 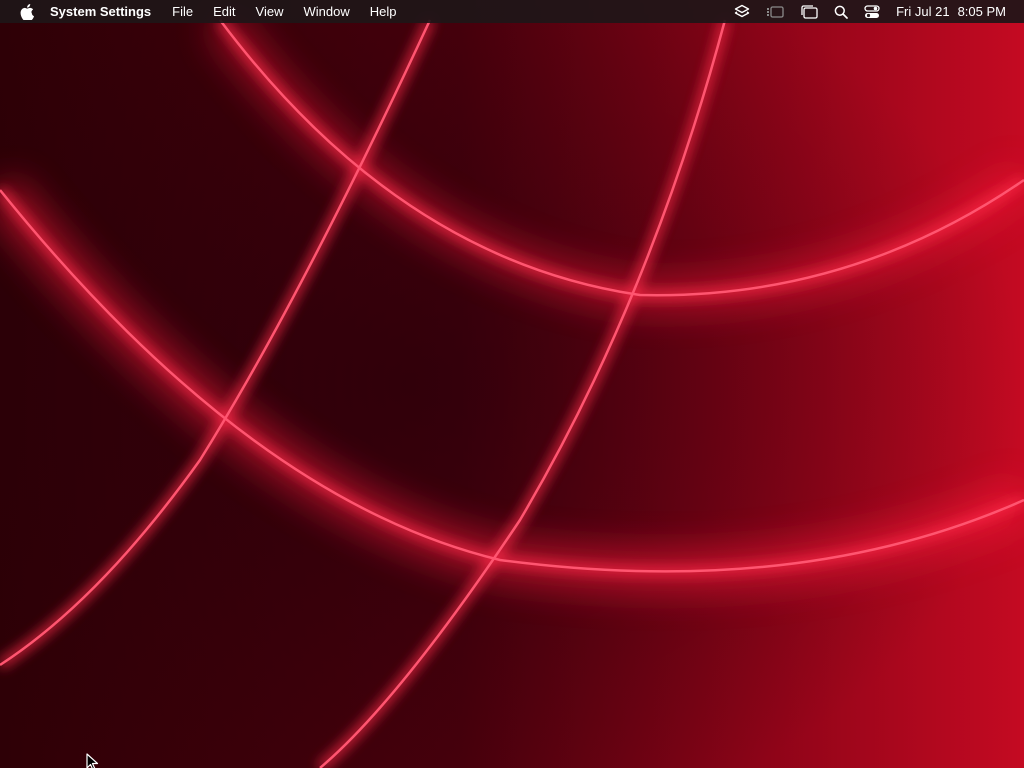 I want to click on app-menu-system-settings: System Settings, so click(x=106, y=11).